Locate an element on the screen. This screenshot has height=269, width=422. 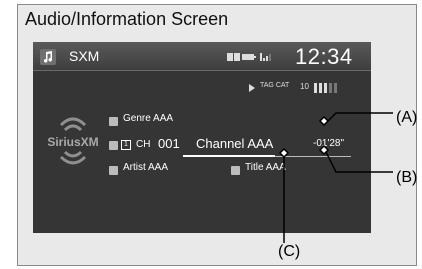
artist-label: Artist AAA is located at coordinates (146, 167).